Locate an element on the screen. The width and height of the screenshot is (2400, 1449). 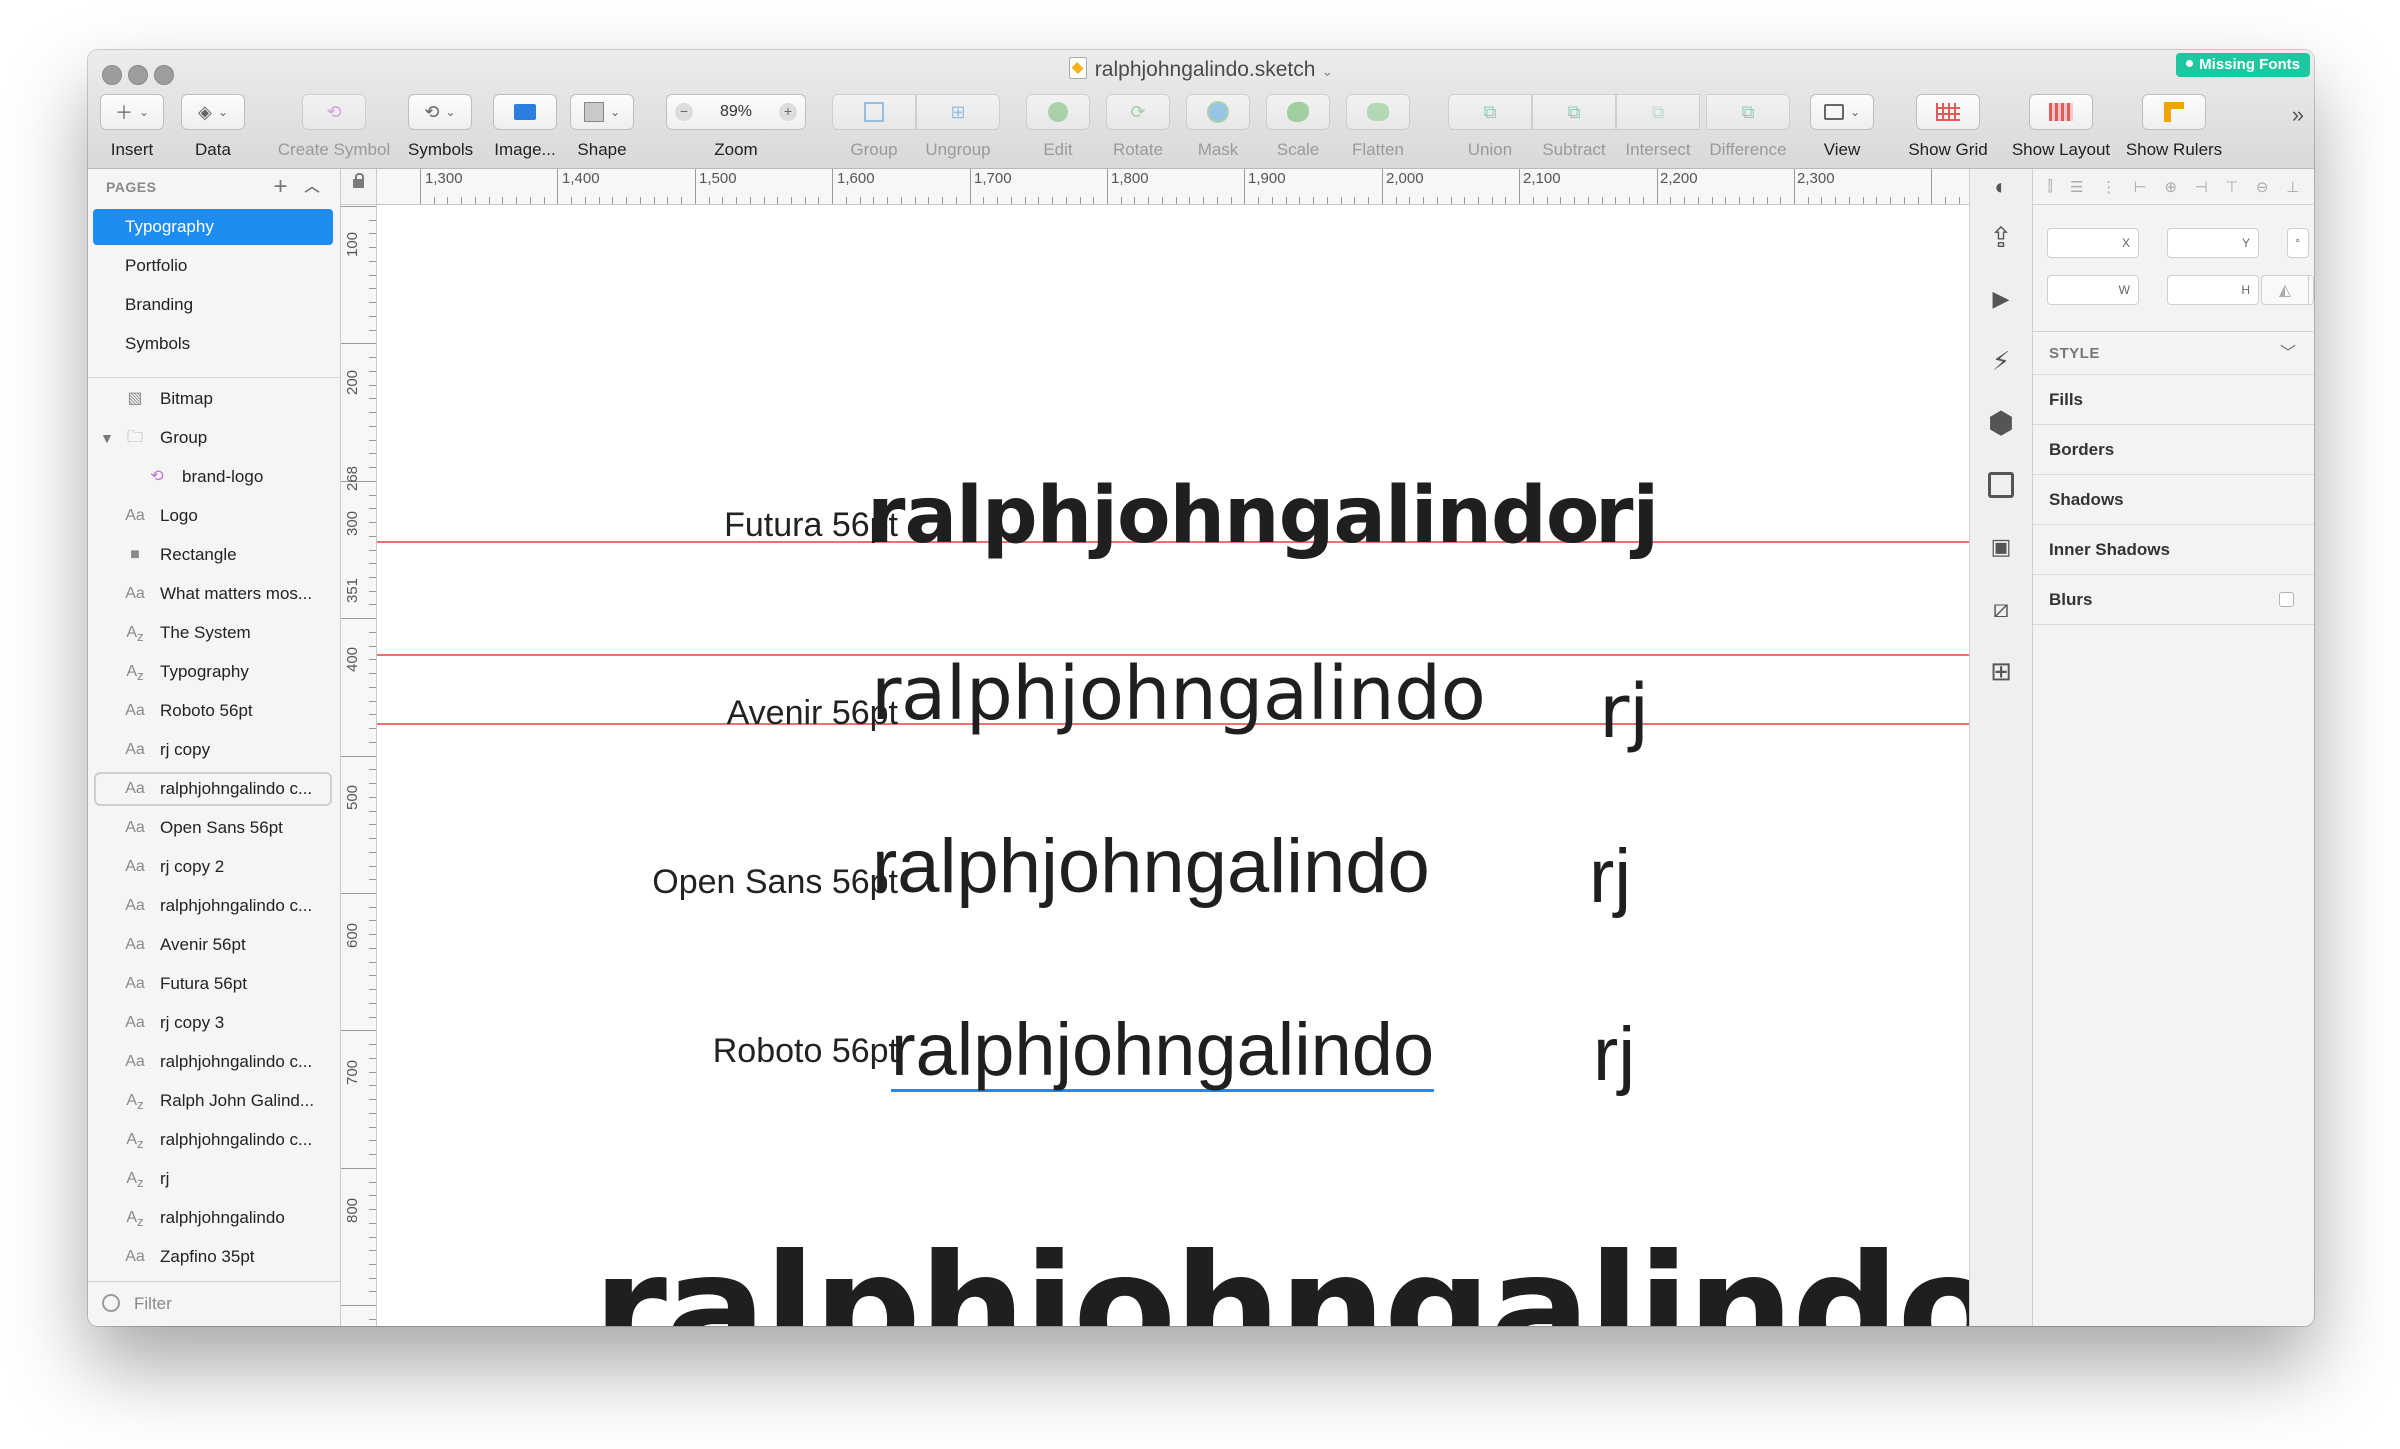
align-left-icon: ⊢ is located at coordinates (2140, 187).